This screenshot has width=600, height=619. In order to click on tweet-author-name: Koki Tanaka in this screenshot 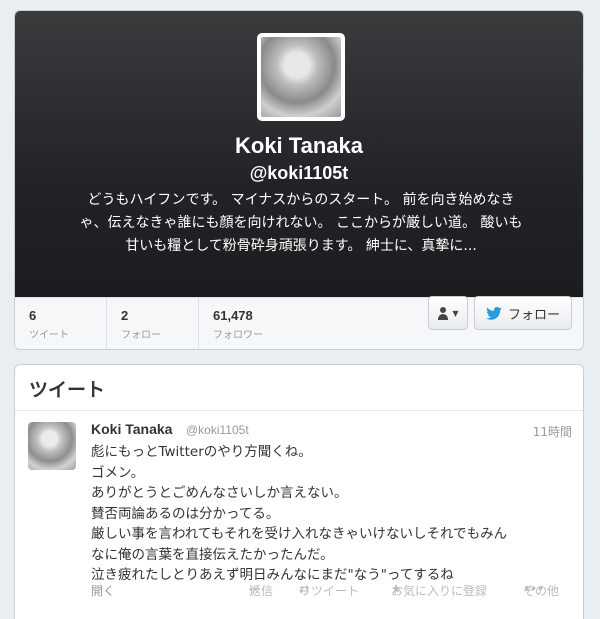, I will do `click(131, 429)`.